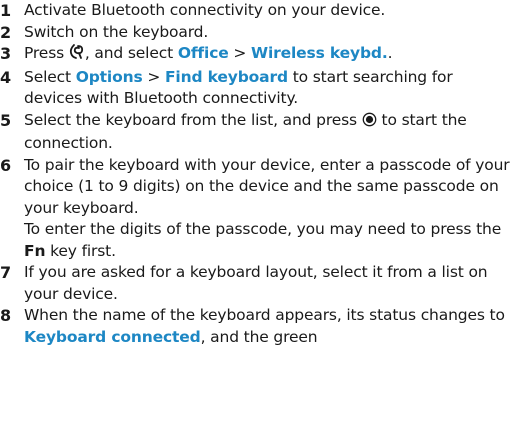  What do you see at coordinates (109, 76) in the screenshot?
I see `ui-label-options: Options` at bounding box center [109, 76].